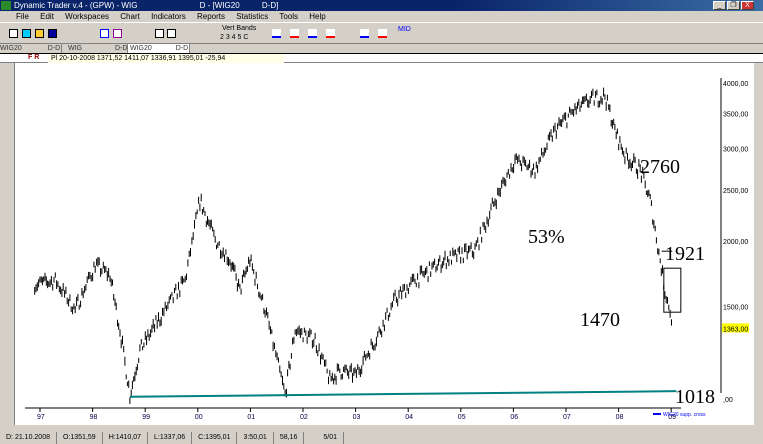  What do you see at coordinates (41, 417) in the screenshot?
I see `x-tick-label: 97` at bounding box center [41, 417].